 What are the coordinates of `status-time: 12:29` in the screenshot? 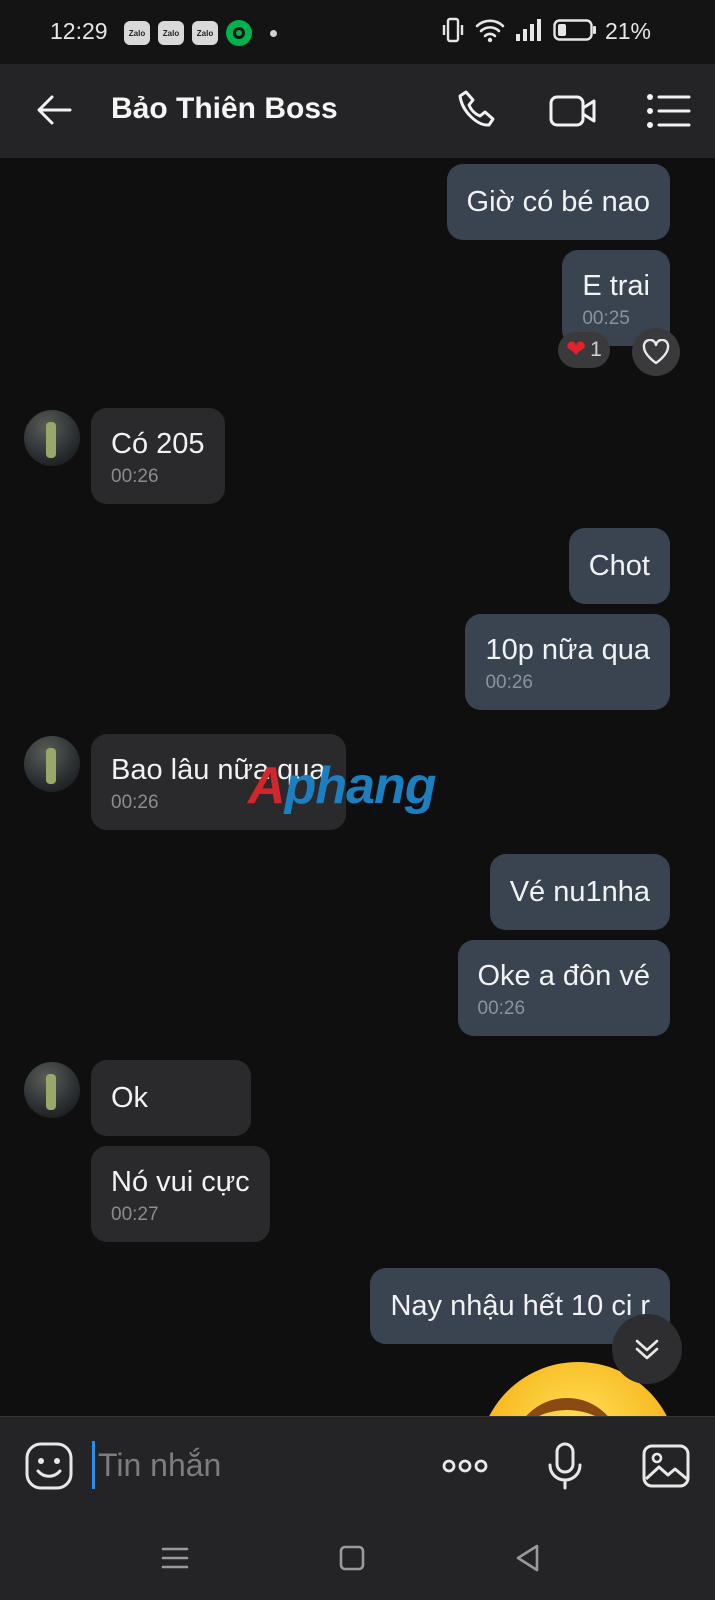 It's located at (79, 31).